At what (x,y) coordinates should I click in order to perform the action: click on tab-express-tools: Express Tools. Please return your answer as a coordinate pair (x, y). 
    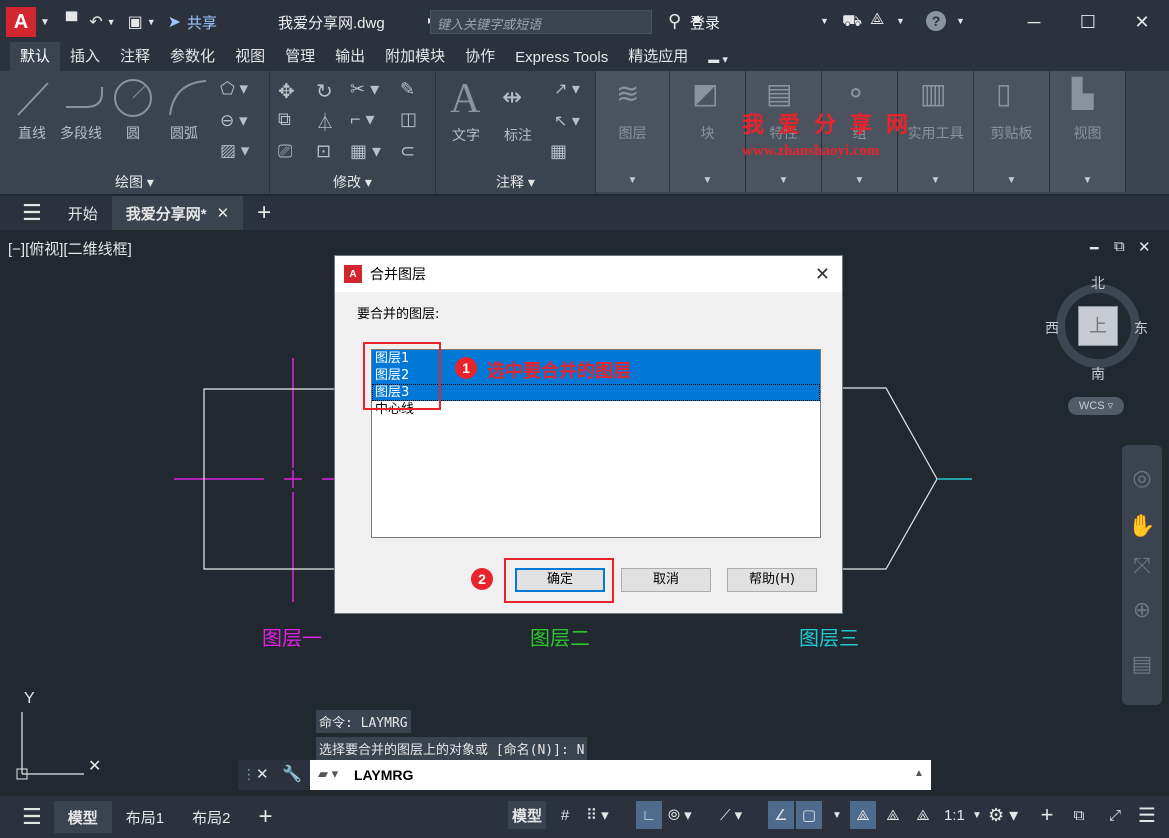
    Looking at the image, I should click on (561, 58).